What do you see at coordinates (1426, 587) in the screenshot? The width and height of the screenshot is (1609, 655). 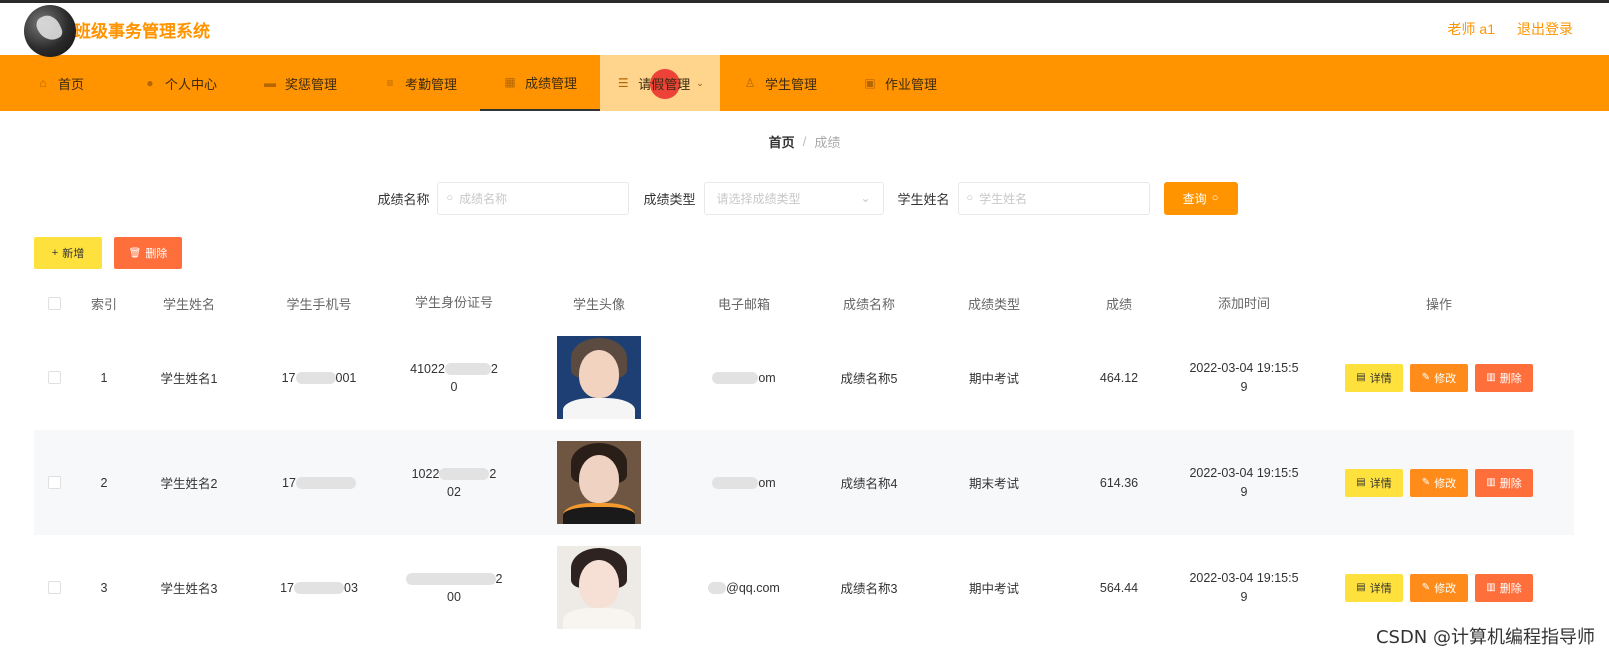 I see `pencil-icon: ✎` at bounding box center [1426, 587].